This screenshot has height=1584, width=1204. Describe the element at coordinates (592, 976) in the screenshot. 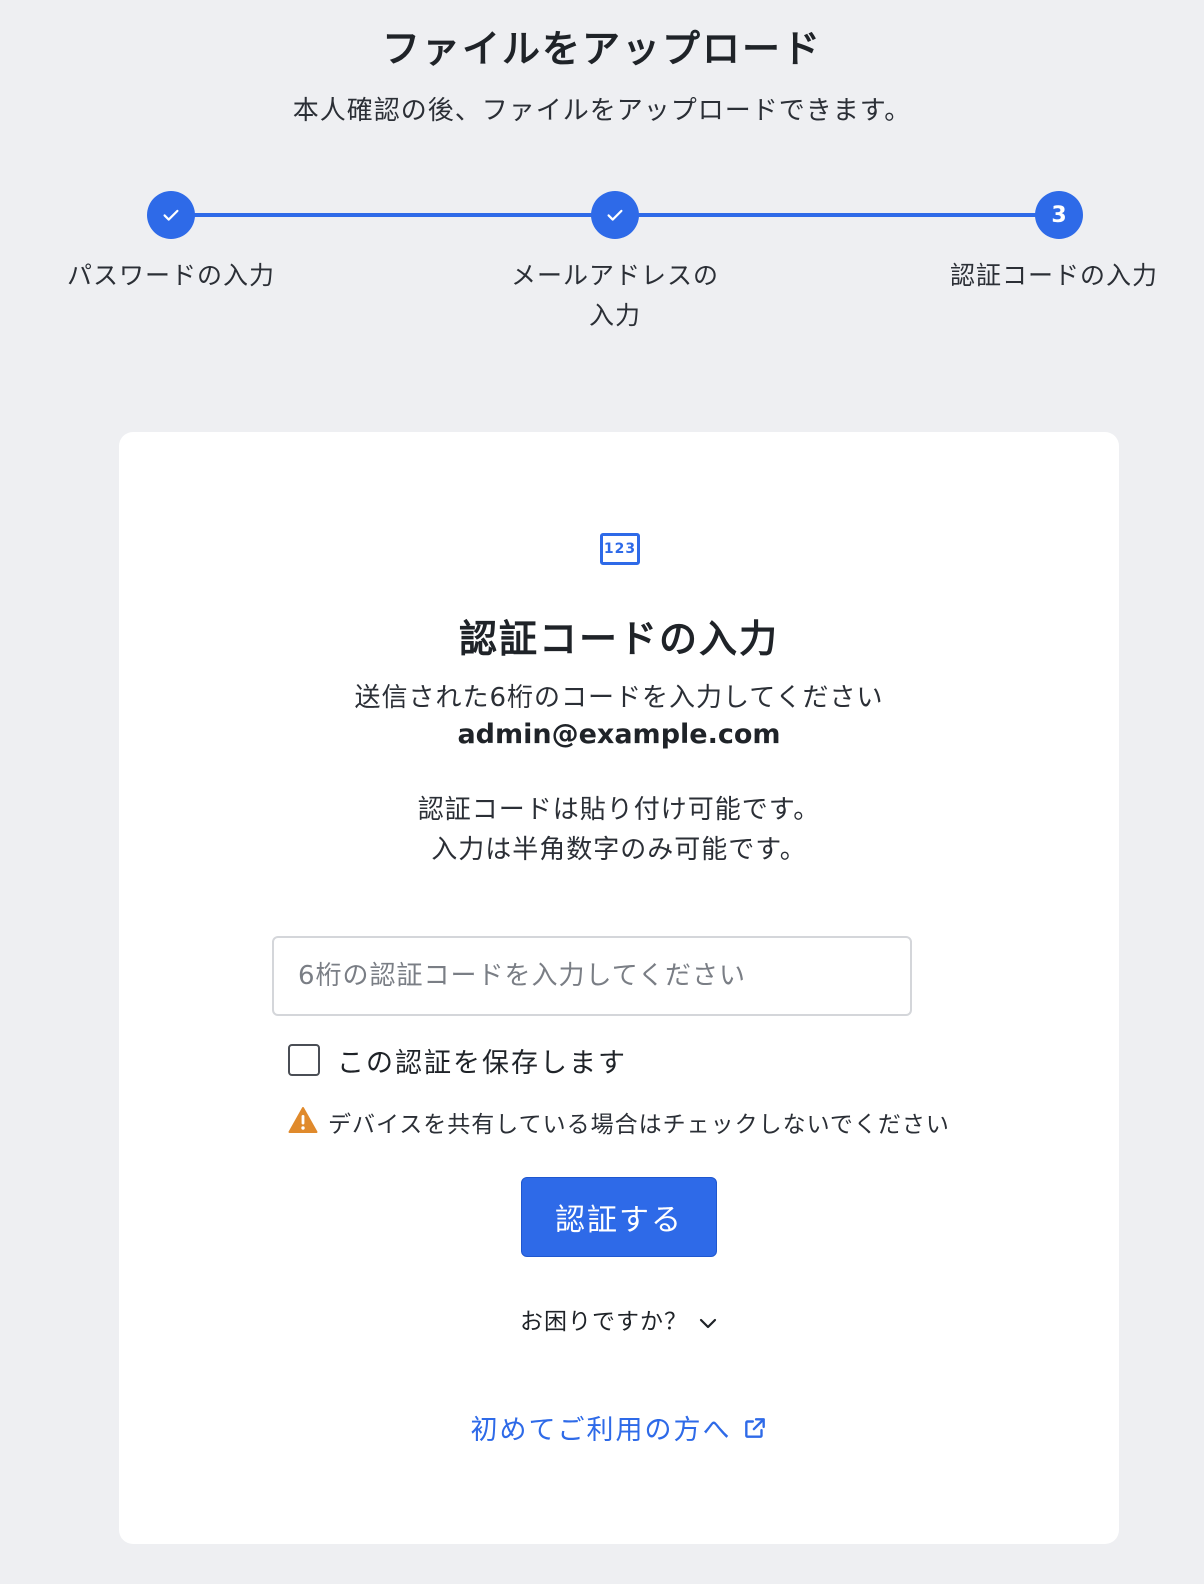

I see `verification-code-input` at that location.